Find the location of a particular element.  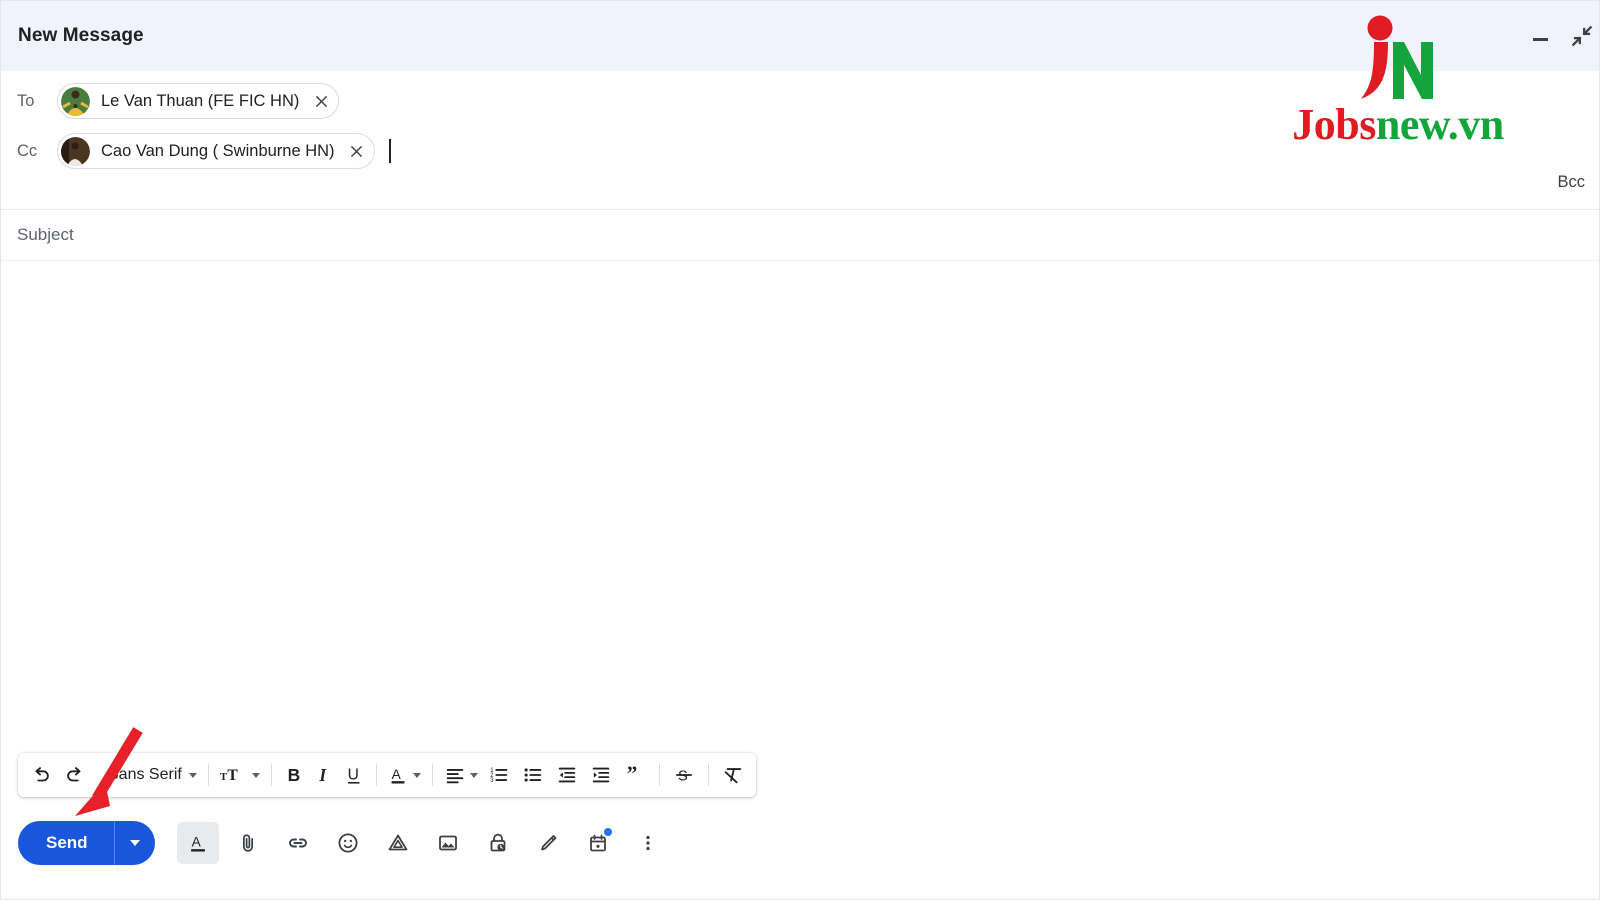

send-button: Send is located at coordinates (86, 843).